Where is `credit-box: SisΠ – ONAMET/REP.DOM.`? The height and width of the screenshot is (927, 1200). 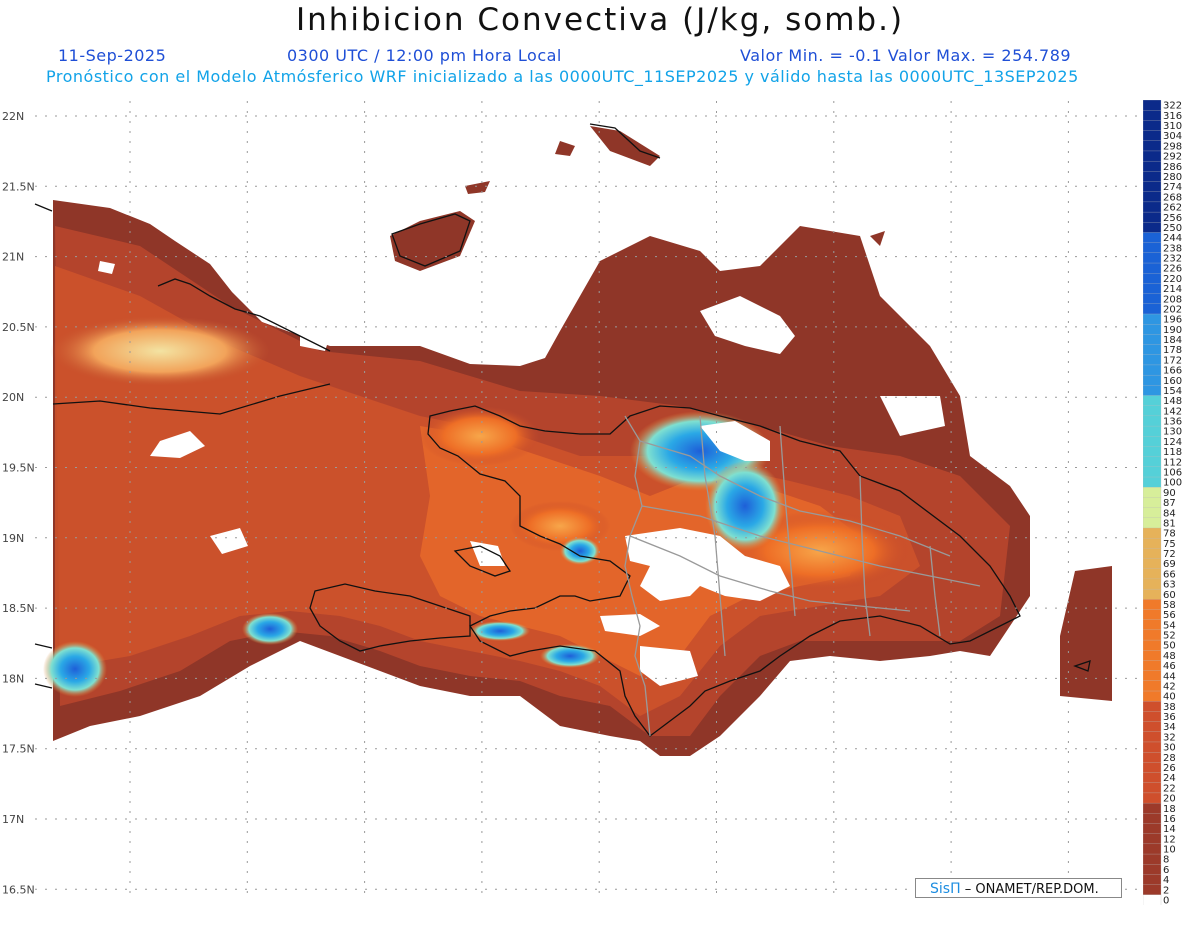 credit-box: SisΠ – ONAMET/REP.DOM. is located at coordinates (1018, 888).